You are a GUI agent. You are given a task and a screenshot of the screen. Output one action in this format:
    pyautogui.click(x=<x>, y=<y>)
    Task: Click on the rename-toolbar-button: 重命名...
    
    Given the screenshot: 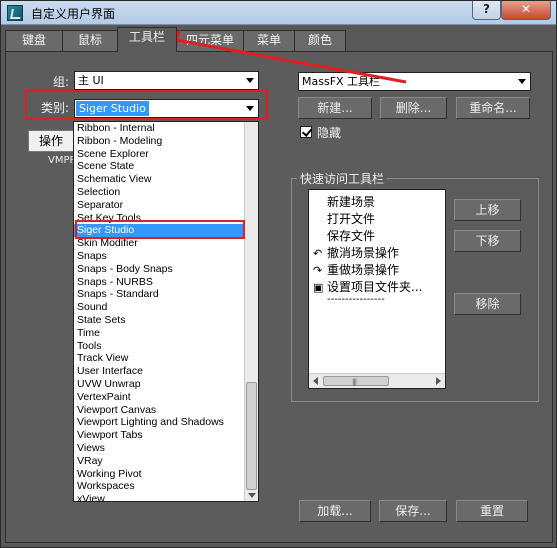 What is the action you would take?
    pyautogui.click(x=493, y=108)
    